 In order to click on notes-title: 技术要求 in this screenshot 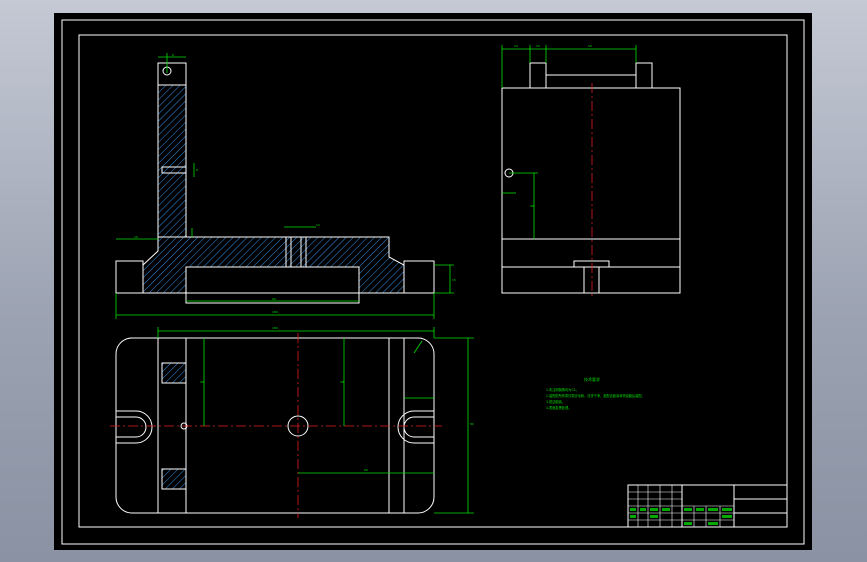, I will do `click(592, 379)`.